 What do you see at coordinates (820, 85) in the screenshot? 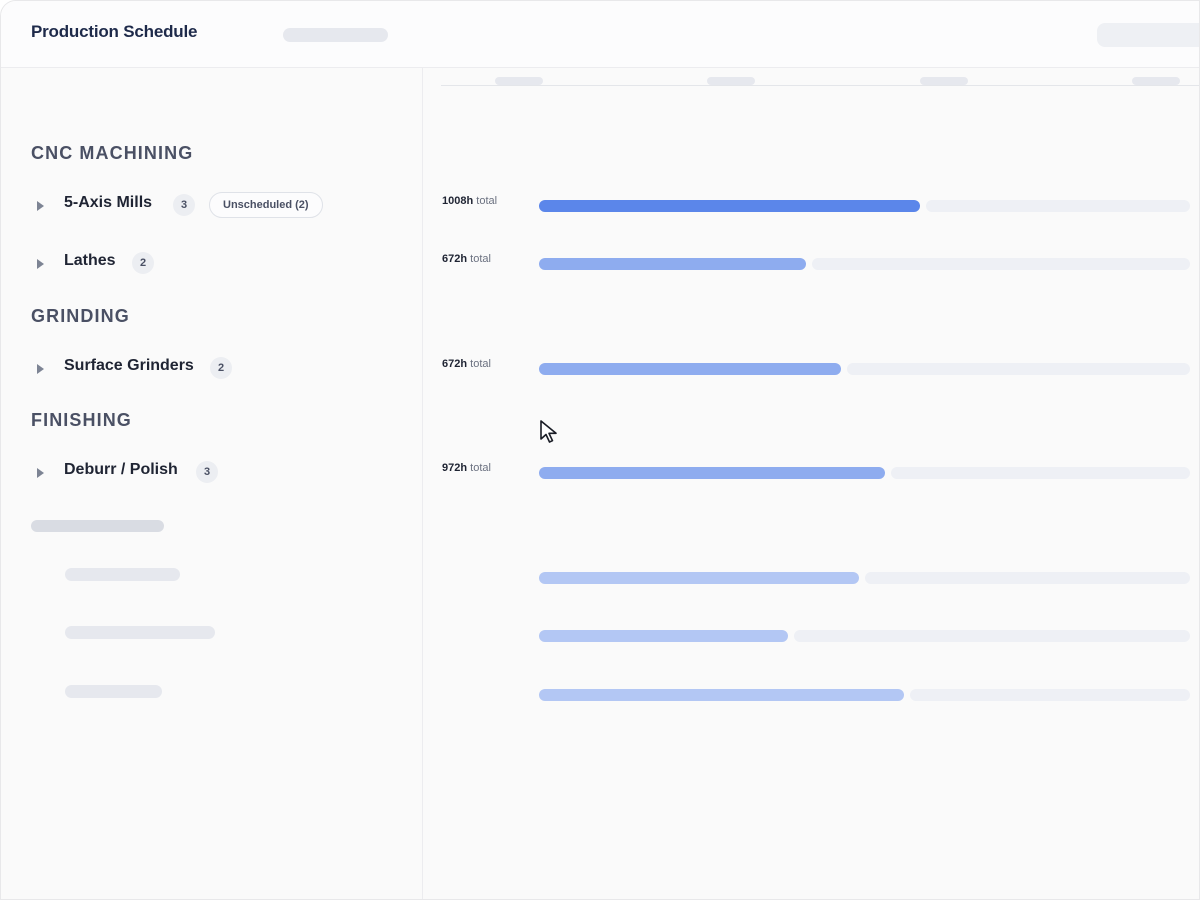
I see `timeline-axis` at bounding box center [820, 85].